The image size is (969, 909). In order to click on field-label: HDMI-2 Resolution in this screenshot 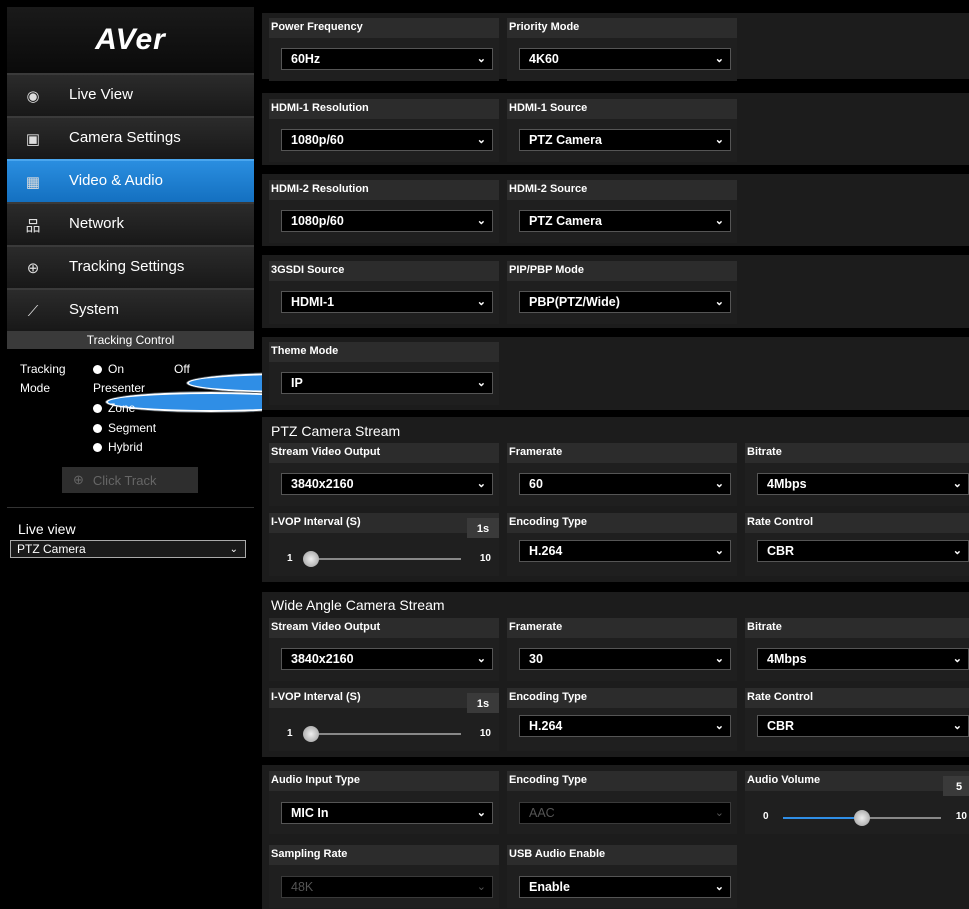, I will do `click(320, 189)`.